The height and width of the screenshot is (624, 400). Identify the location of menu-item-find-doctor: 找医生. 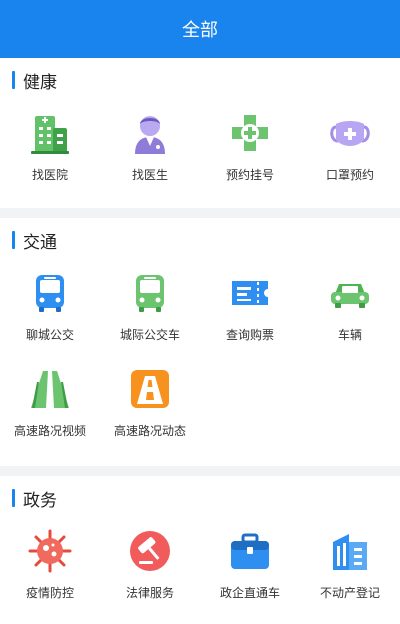
(150, 150).